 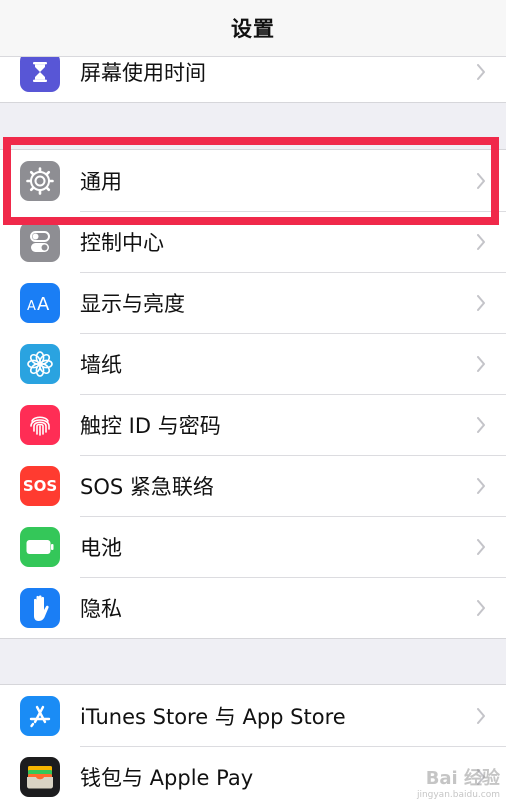 I want to click on sos-icon-text: SOS, so click(x=40, y=485).